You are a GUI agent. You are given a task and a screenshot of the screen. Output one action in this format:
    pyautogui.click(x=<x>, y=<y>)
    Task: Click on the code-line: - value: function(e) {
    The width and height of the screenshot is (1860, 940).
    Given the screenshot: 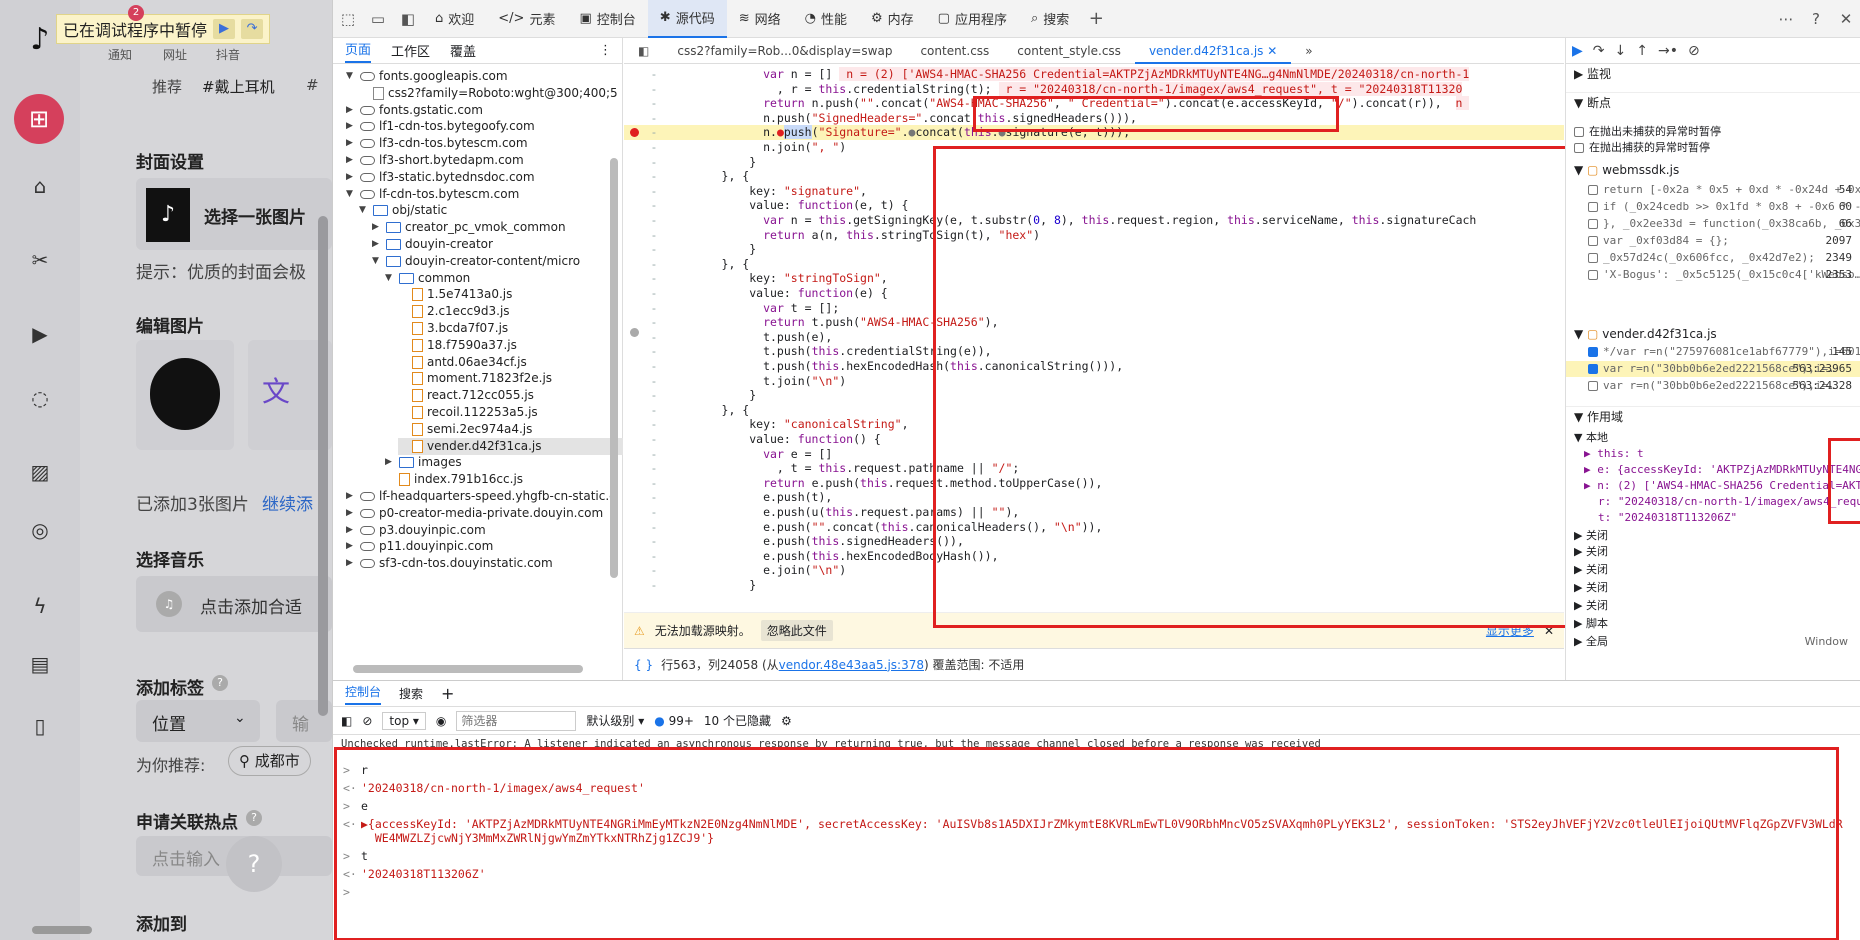 What is the action you would take?
    pyautogui.click(x=1094, y=293)
    